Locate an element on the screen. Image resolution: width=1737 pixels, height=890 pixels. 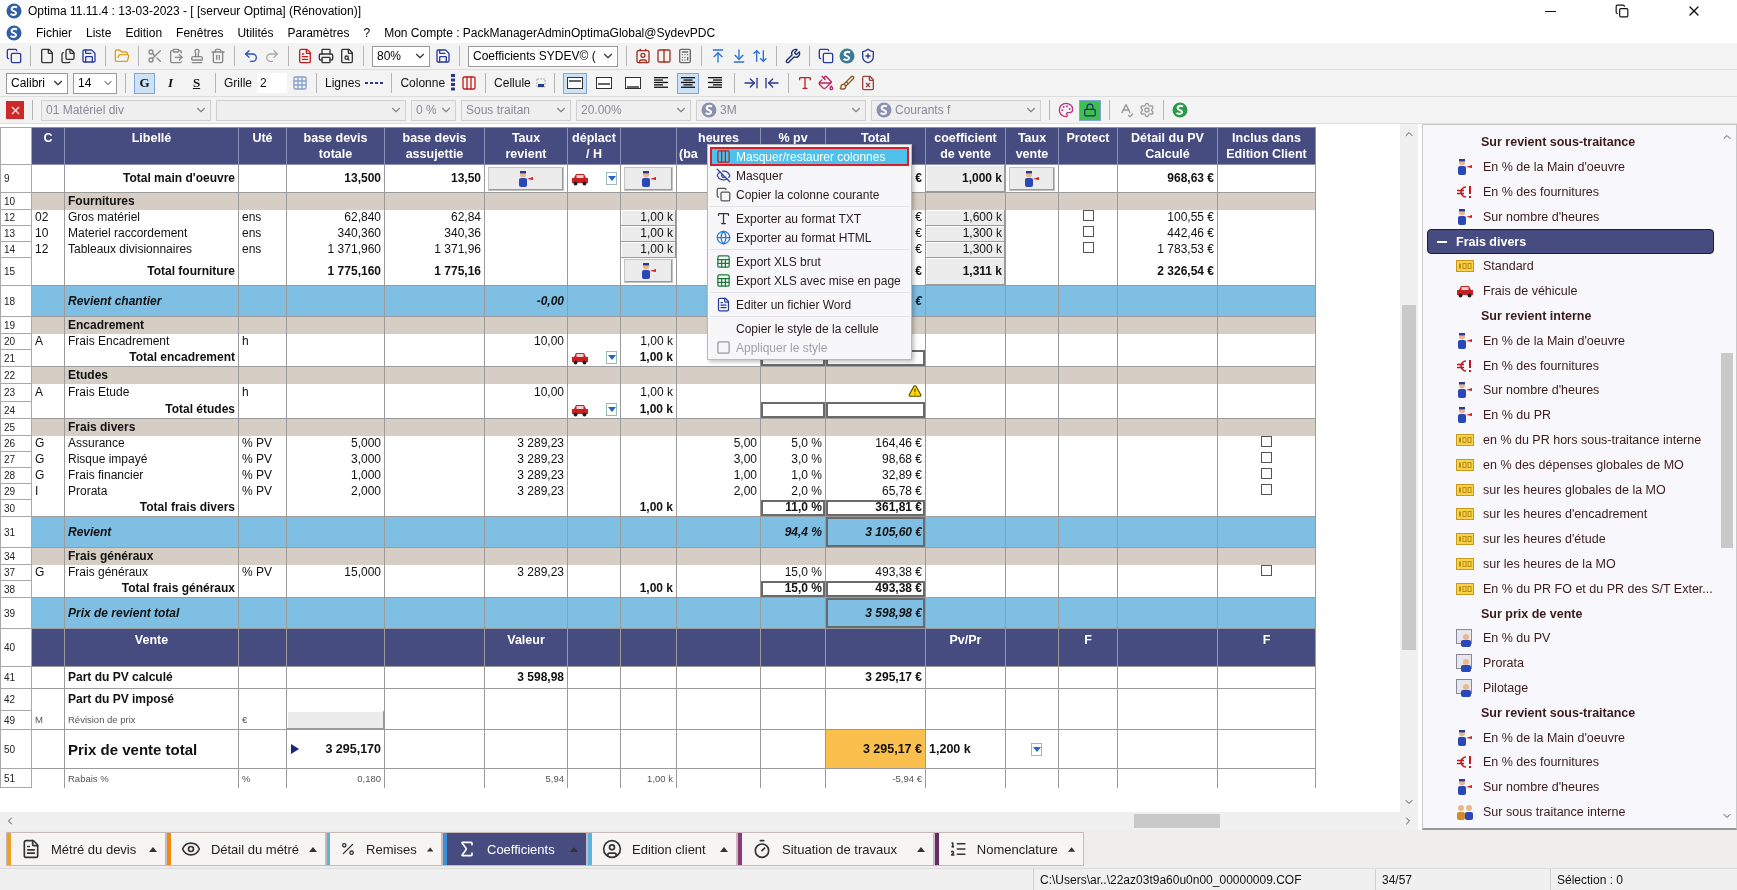
table-cell: Prix de revient total is located at coordinates (151, 613).